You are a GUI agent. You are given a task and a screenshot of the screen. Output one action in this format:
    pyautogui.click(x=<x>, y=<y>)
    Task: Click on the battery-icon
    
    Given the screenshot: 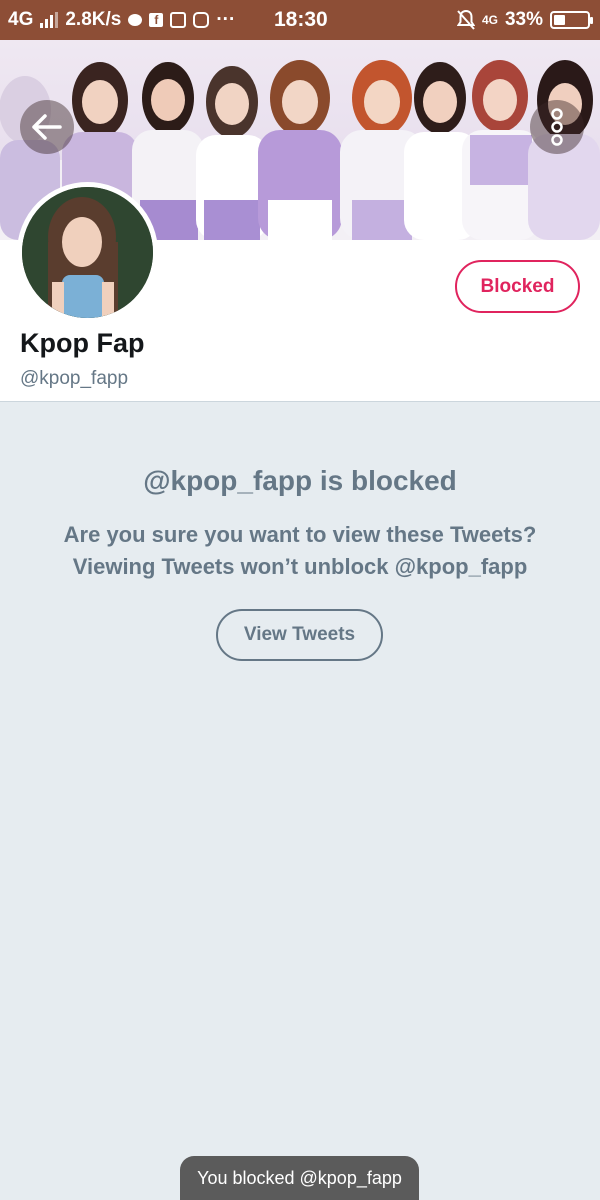 What is the action you would take?
    pyautogui.click(x=571, y=20)
    